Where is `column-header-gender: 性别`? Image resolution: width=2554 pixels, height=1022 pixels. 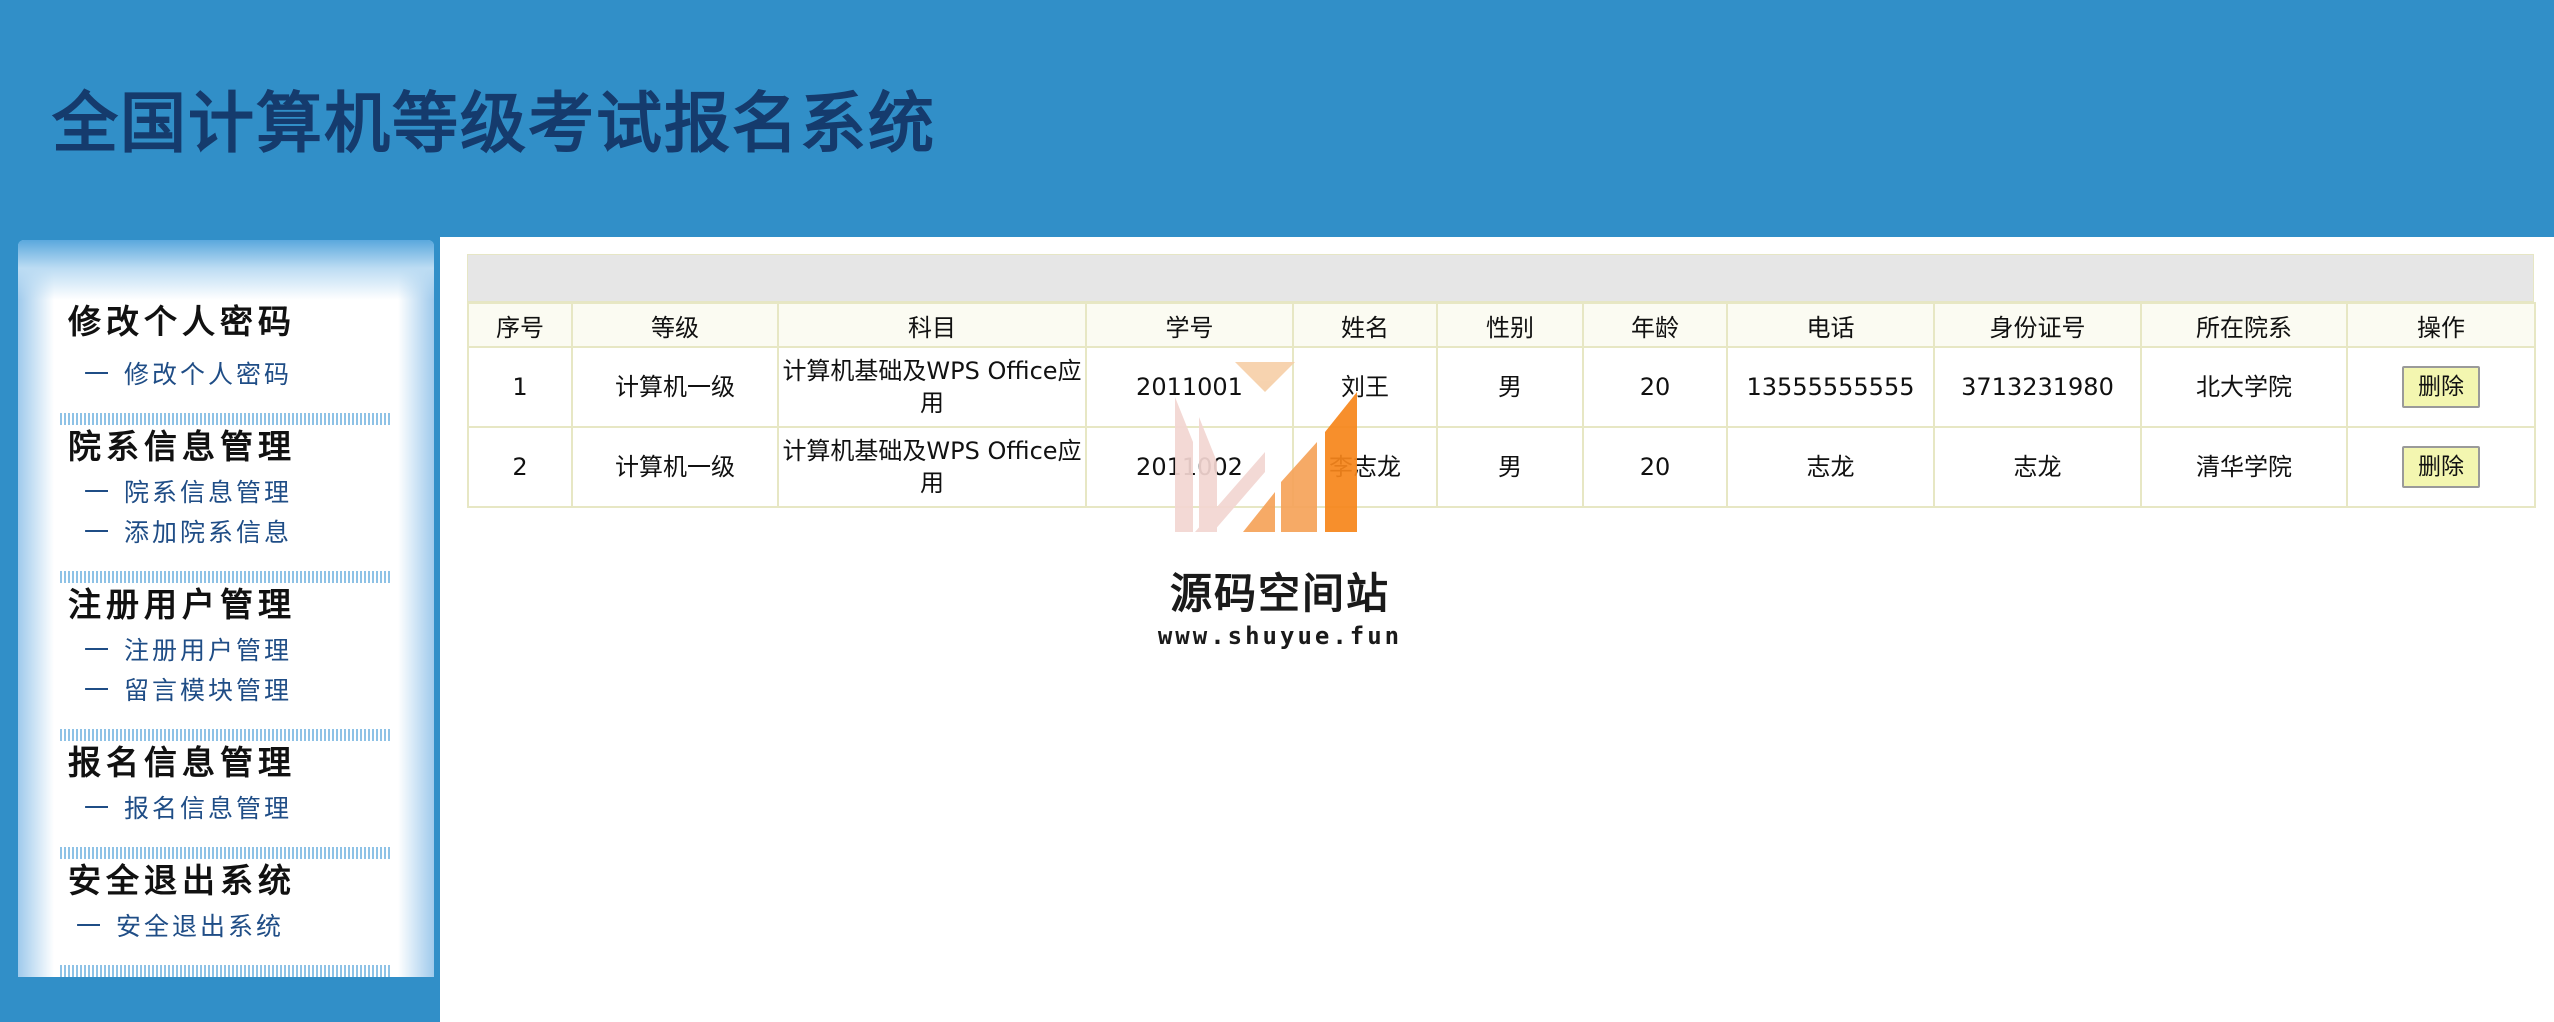 column-header-gender: 性别 is located at coordinates (1510, 325).